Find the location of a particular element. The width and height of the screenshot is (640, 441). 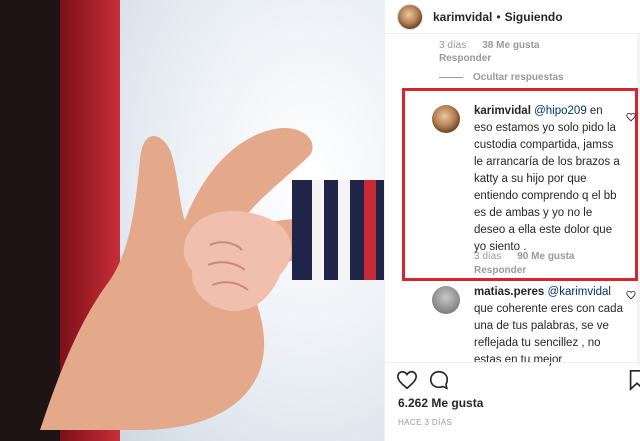

comment-username: matias.peres is located at coordinates (509, 292).